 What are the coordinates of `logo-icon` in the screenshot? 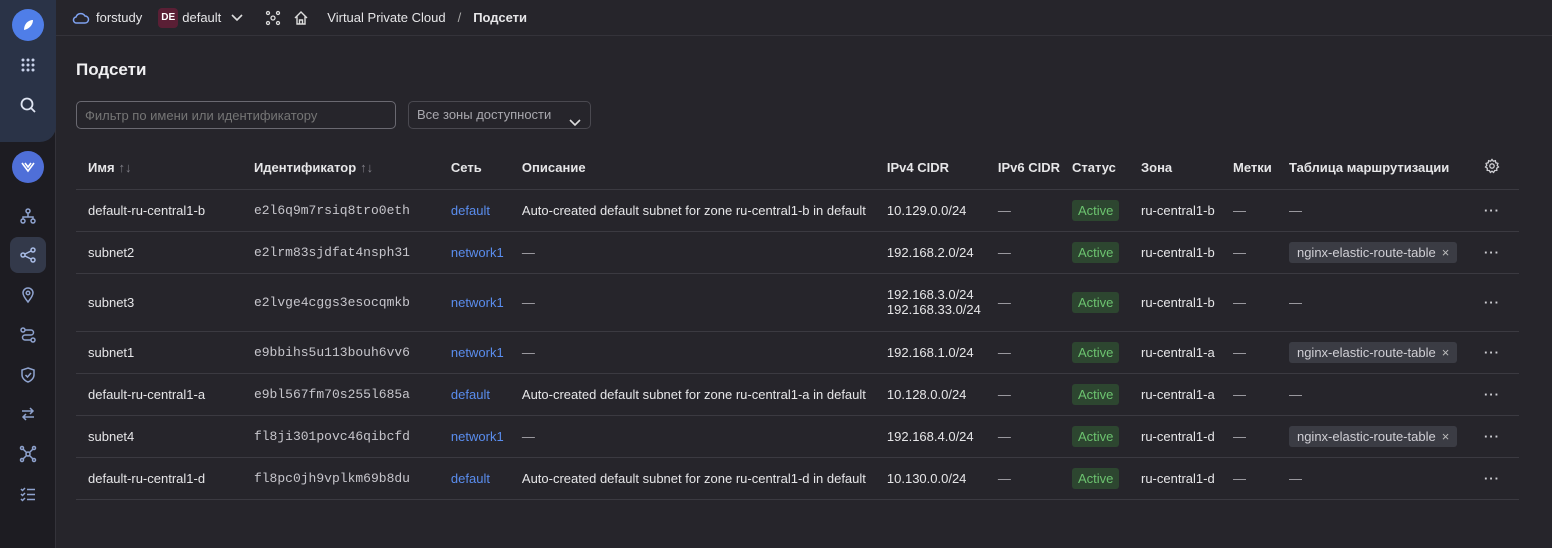 It's located at (28, 25).